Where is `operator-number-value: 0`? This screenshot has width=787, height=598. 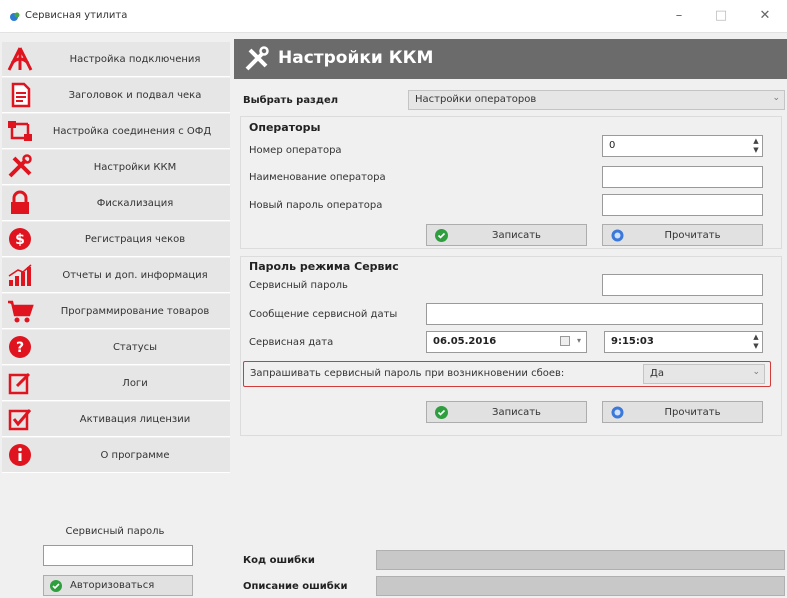
operator-number-value: 0 is located at coordinates (612, 145).